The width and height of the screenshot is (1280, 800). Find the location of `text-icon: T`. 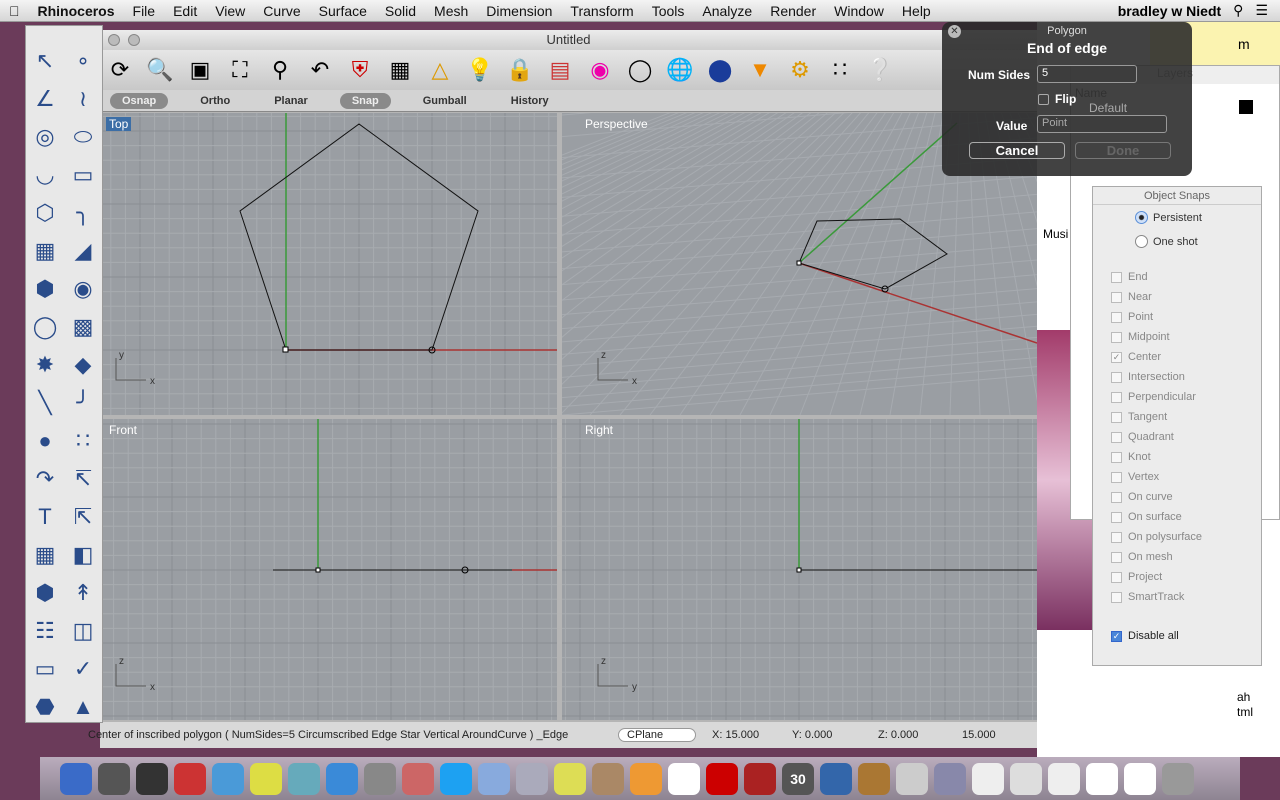

text-icon: T is located at coordinates (45, 517).